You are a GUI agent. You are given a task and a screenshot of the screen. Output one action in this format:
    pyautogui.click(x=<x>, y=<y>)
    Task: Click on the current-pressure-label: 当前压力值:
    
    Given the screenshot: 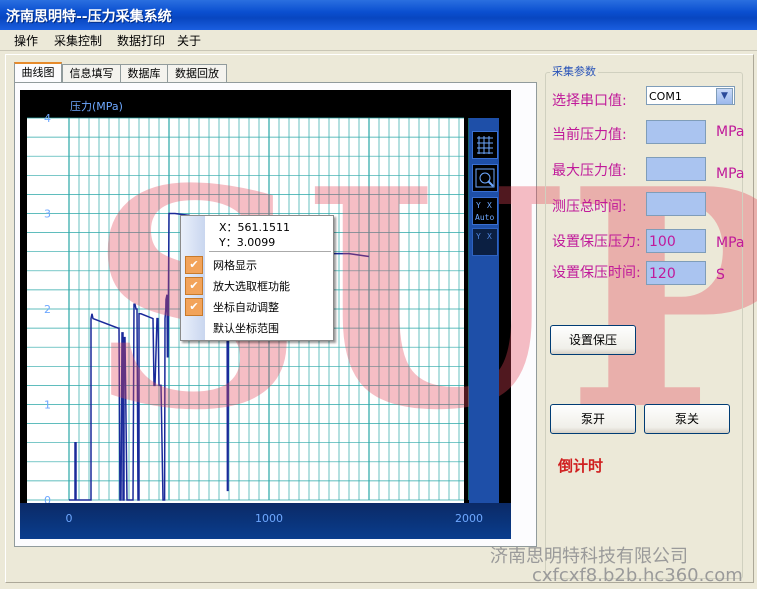 What is the action you would take?
    pyautogui.click(x=589, y=135)
    